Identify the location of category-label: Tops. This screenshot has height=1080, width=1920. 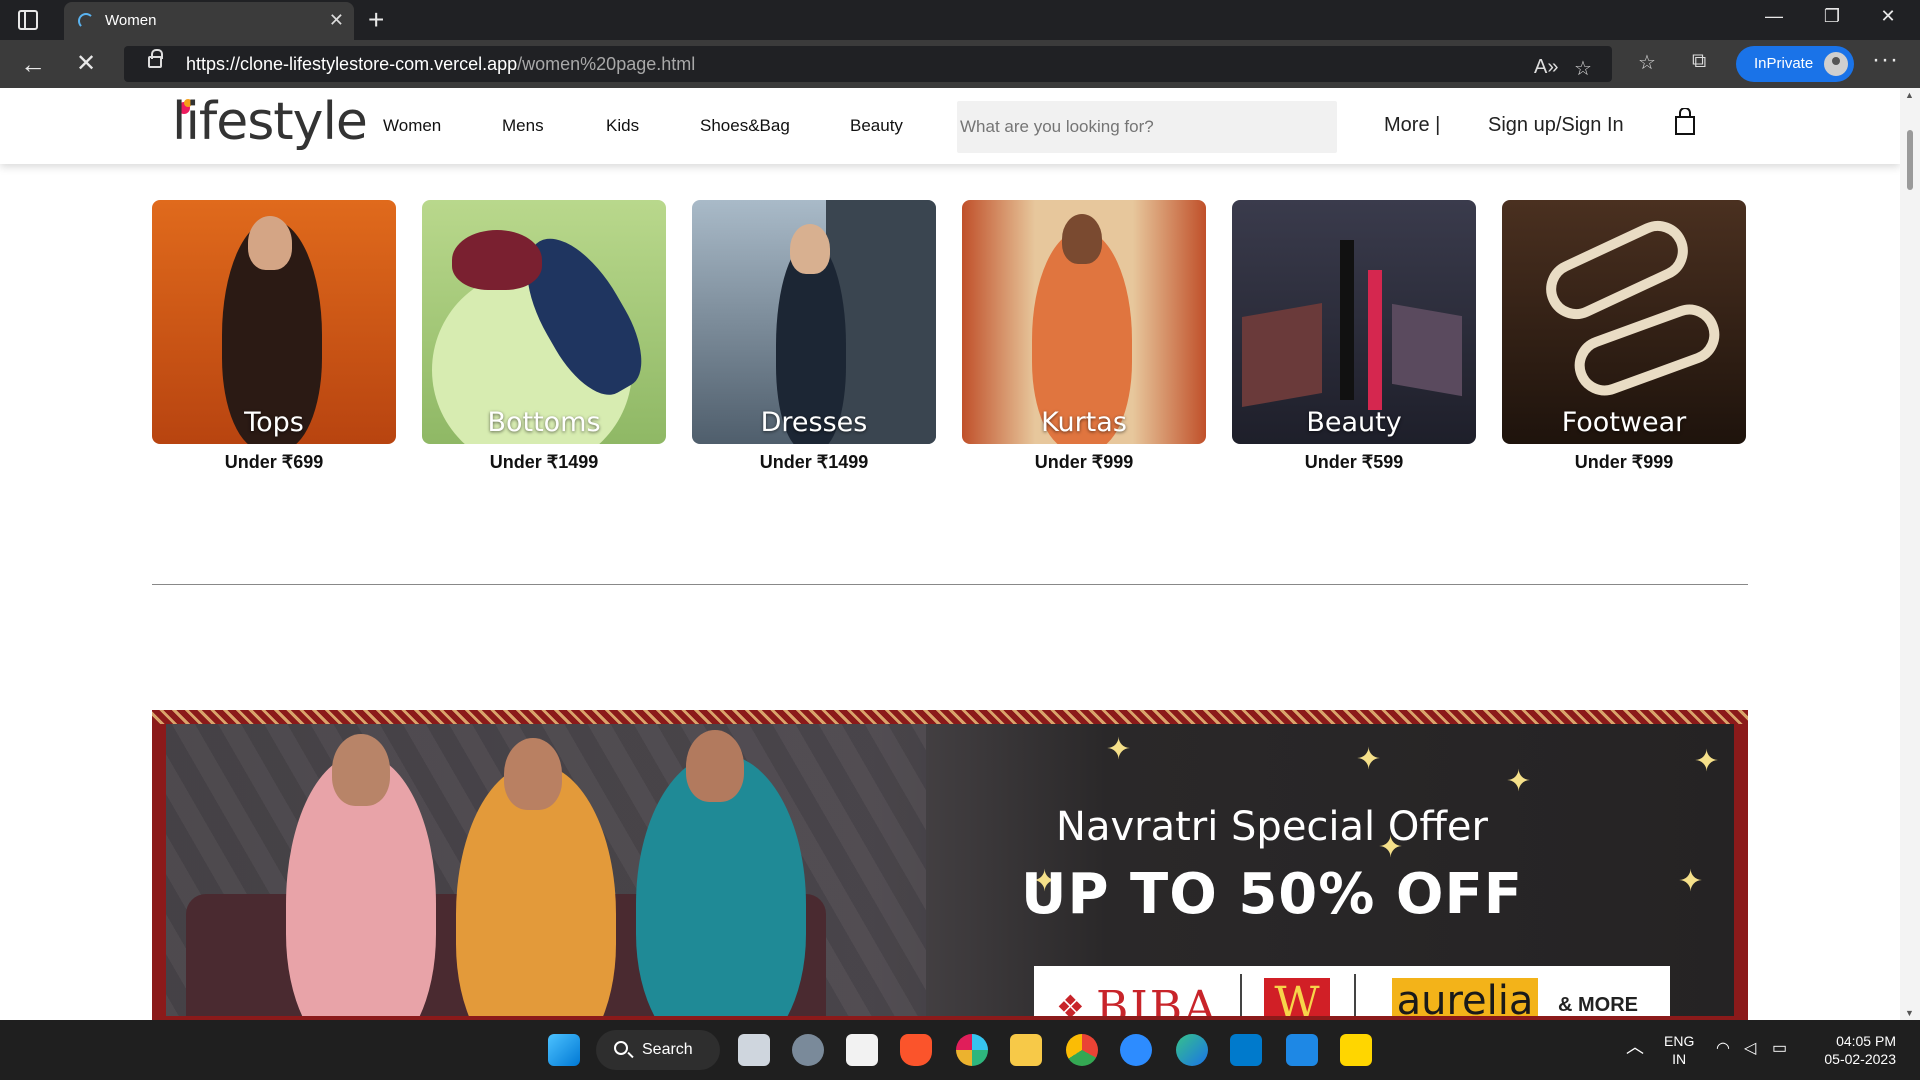
(274, 422).